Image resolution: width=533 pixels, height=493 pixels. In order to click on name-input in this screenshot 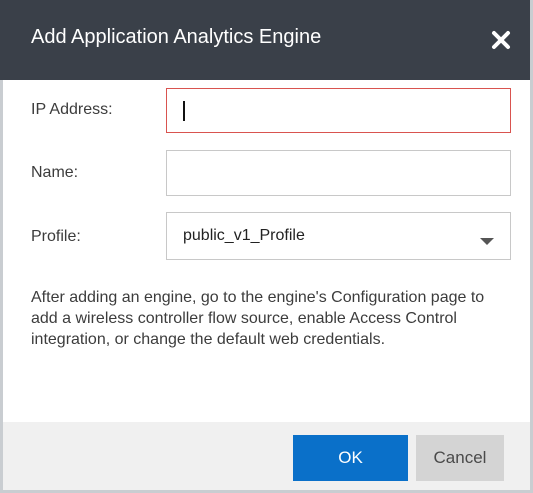, I will do `click(338, 173)`.